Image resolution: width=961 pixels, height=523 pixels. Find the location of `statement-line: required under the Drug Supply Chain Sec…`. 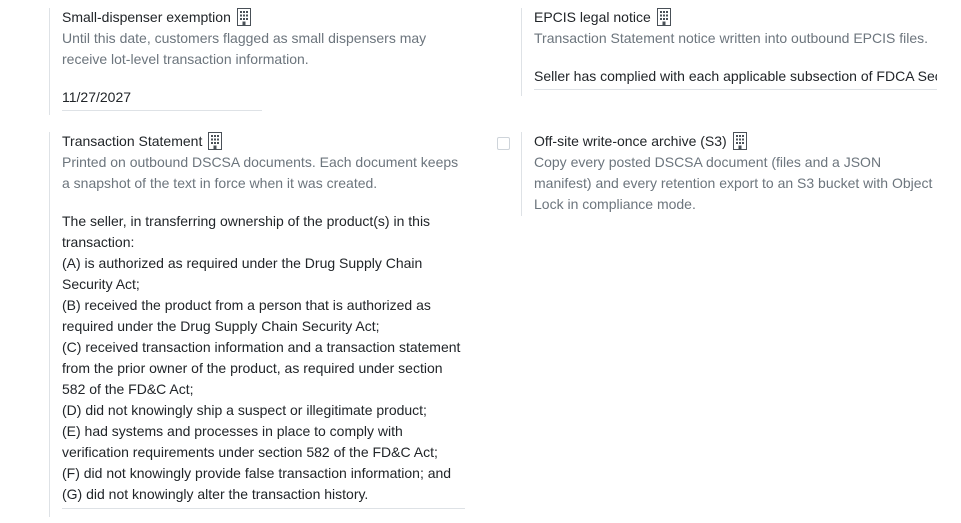

statement-line: required under the Drug Supply Chain Sec… is located at coordinates (221, 326).